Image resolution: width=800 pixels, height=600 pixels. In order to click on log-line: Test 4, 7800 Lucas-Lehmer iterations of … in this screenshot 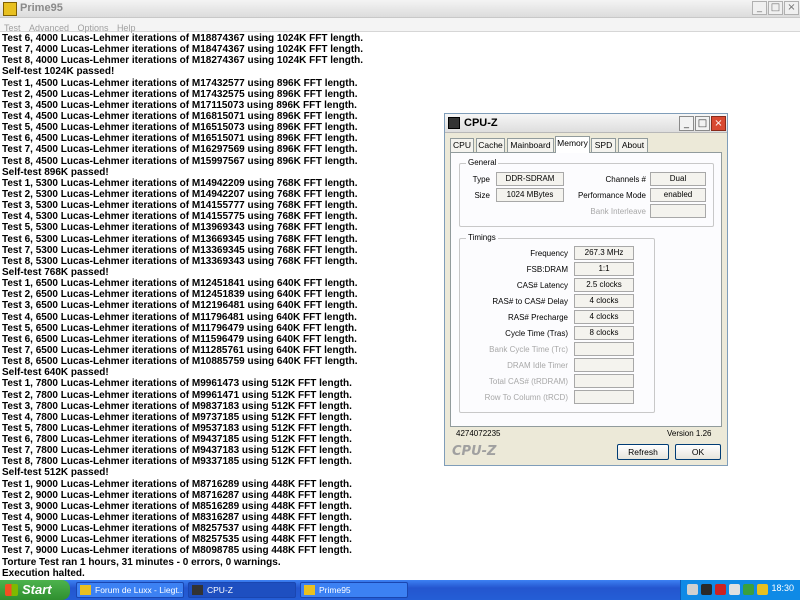, I will do `click(177, 417)`.